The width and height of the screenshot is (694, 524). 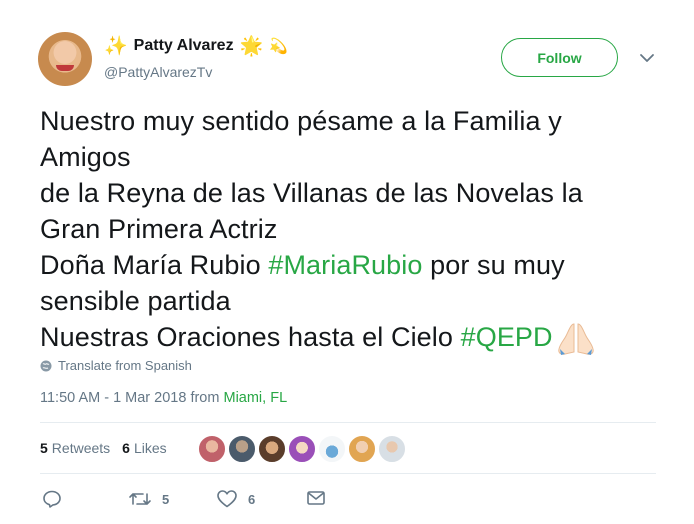 What do you see at coordinates (255, 398) in the screenshot?
I see `tweet-location: Miami, FL` at bounding box center [255, 398].